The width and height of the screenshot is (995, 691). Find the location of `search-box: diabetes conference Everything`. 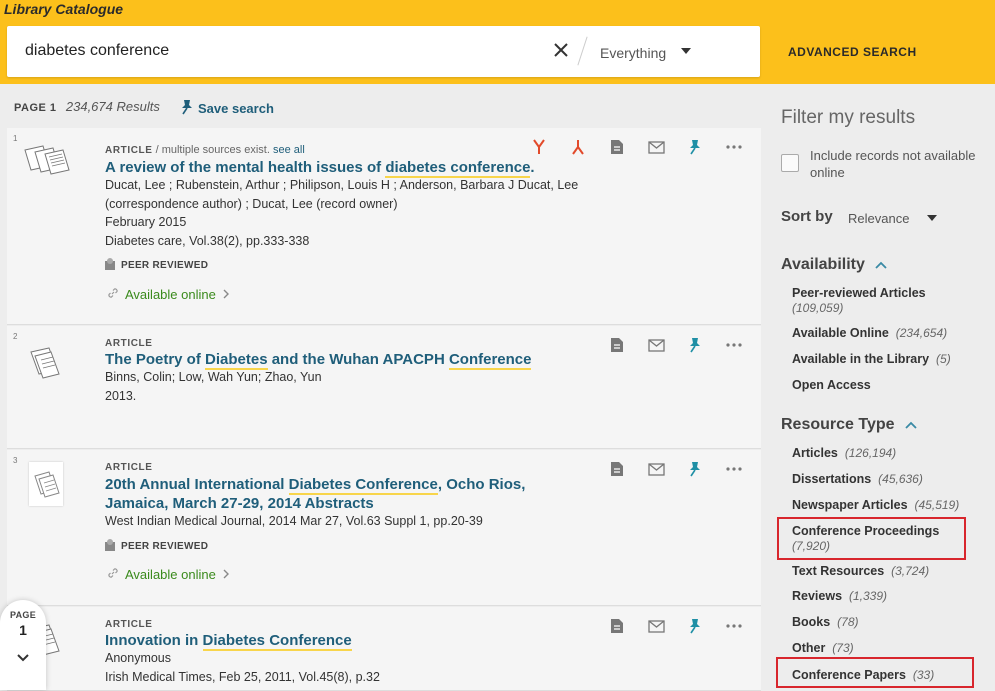

search-box: diabetes conference Everything is located at coordinates (383, 51).